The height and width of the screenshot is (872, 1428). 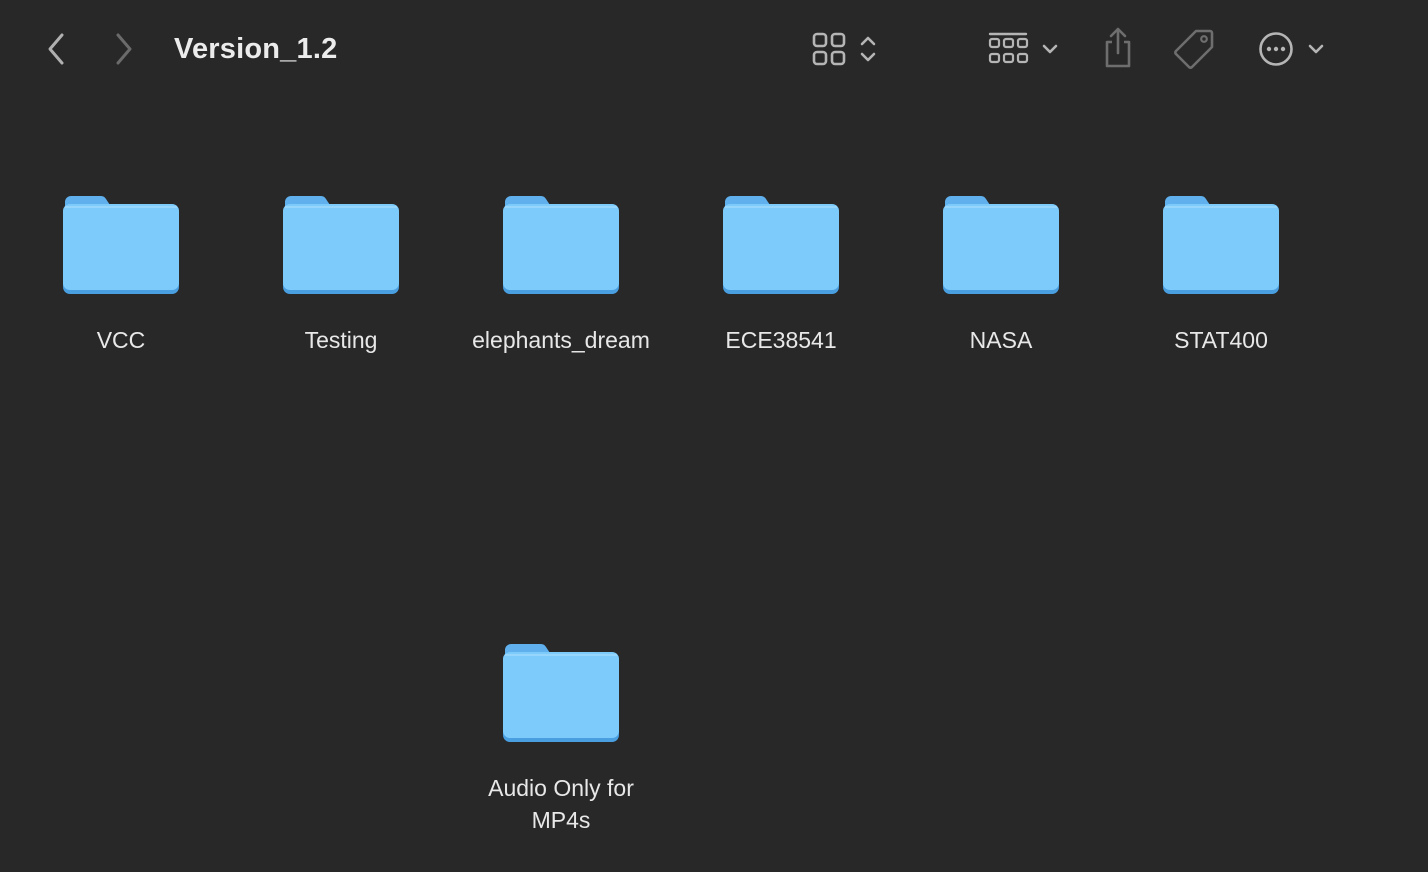 I want to click on back-button, so click(x=56, y=49).